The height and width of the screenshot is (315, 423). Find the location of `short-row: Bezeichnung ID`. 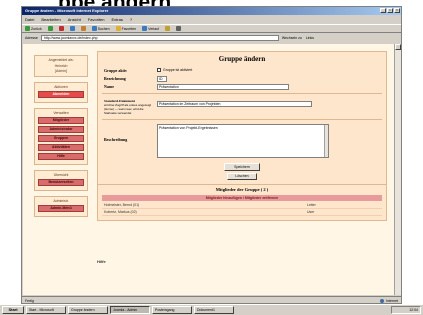

short-row: Bezeichnung ID is located at coordinates (242, 79).